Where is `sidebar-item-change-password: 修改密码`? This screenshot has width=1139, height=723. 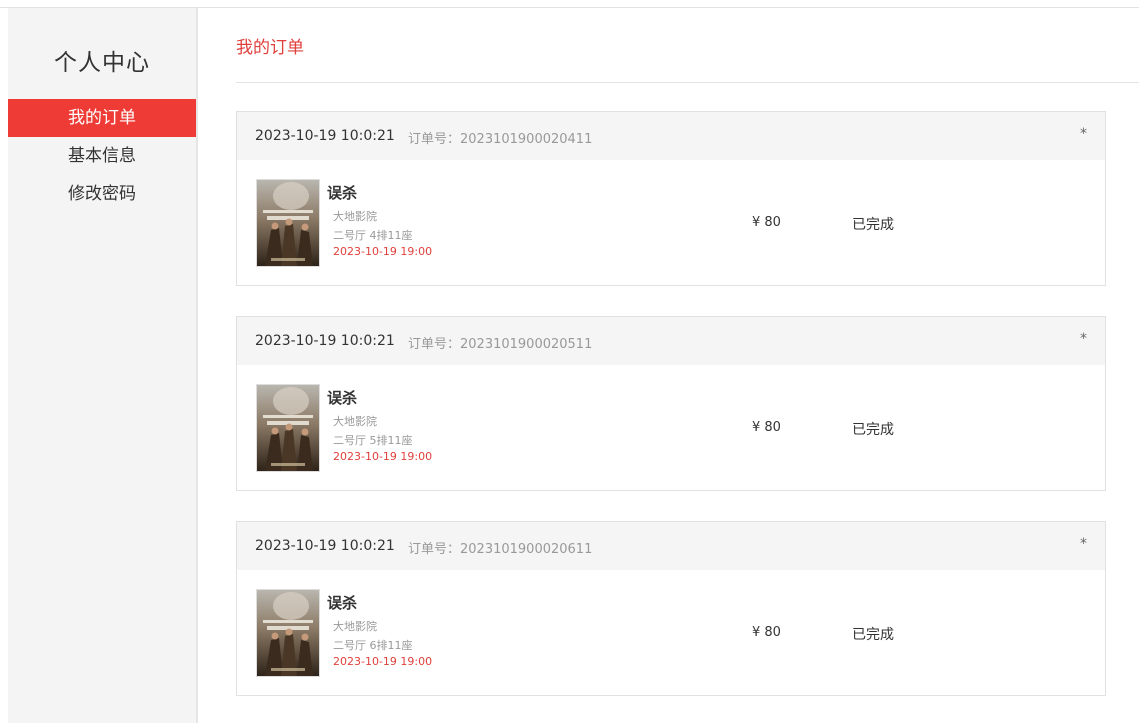 sidebar-item-change-password: 修改密码 is located at coordinates (102, 194).